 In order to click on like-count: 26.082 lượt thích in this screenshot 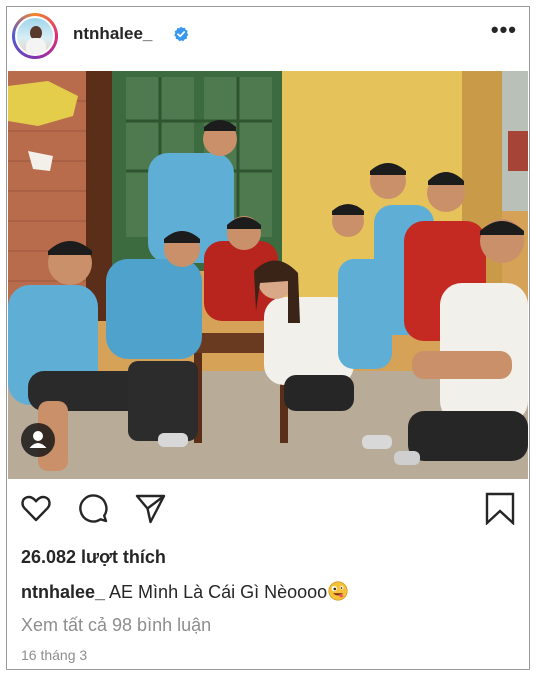, I will do `click(93, 557)`.